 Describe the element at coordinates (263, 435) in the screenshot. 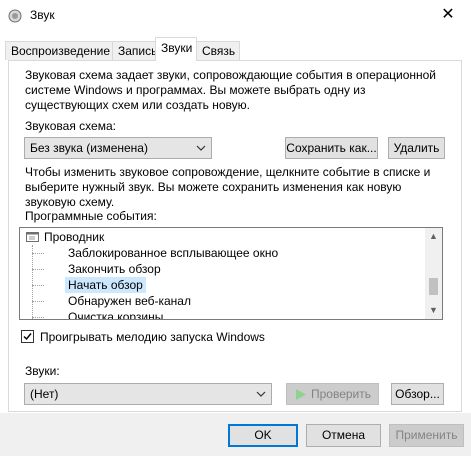

I see `ok-button: OK` at that location.